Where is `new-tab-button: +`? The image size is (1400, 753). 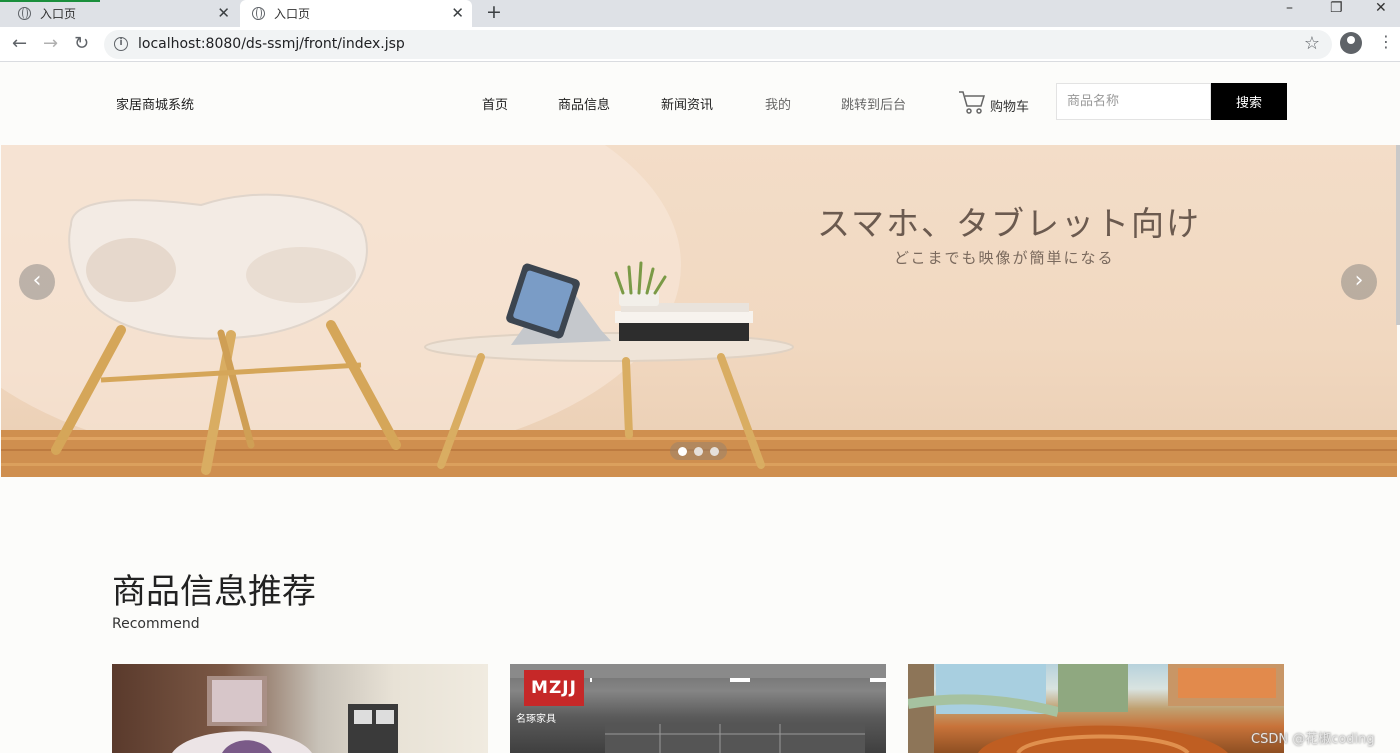
new-tab-button: + is located at coordinates (494, 12).